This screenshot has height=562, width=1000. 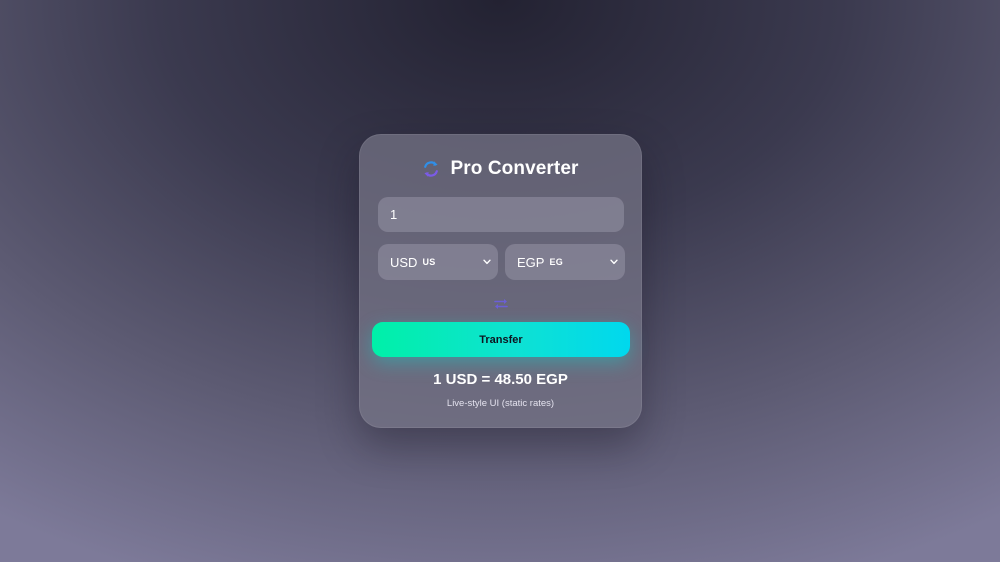 I want to click on from-currency-flag: US, so click(x=429, y=262).